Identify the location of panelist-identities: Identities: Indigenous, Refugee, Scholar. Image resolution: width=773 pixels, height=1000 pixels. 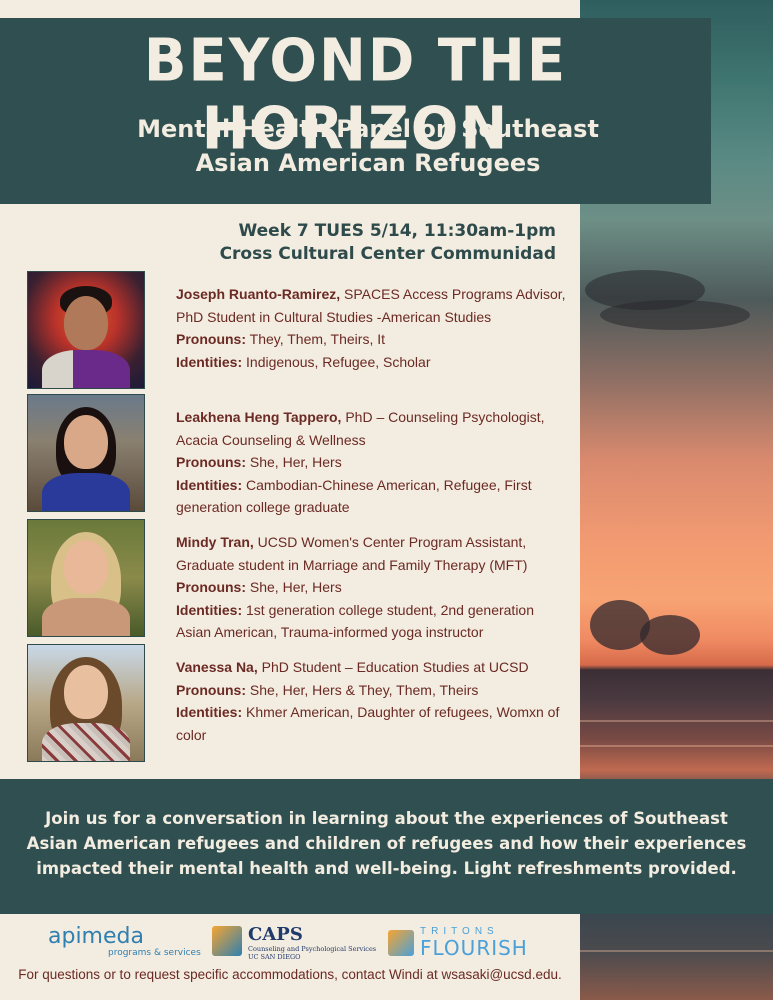
(371, 362).